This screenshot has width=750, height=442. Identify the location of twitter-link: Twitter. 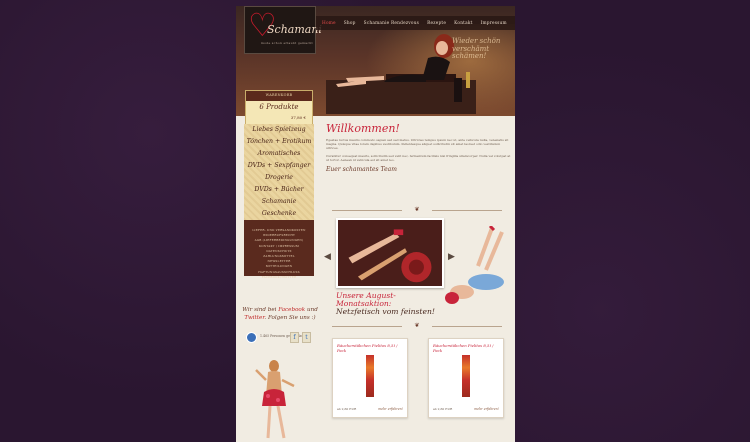
(254, 318).